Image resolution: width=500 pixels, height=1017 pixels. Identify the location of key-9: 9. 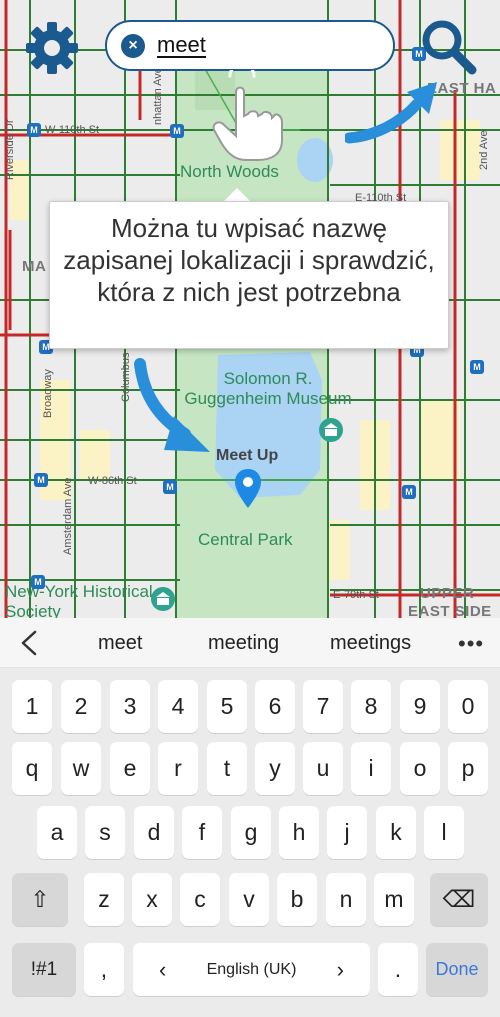
(420, 706).